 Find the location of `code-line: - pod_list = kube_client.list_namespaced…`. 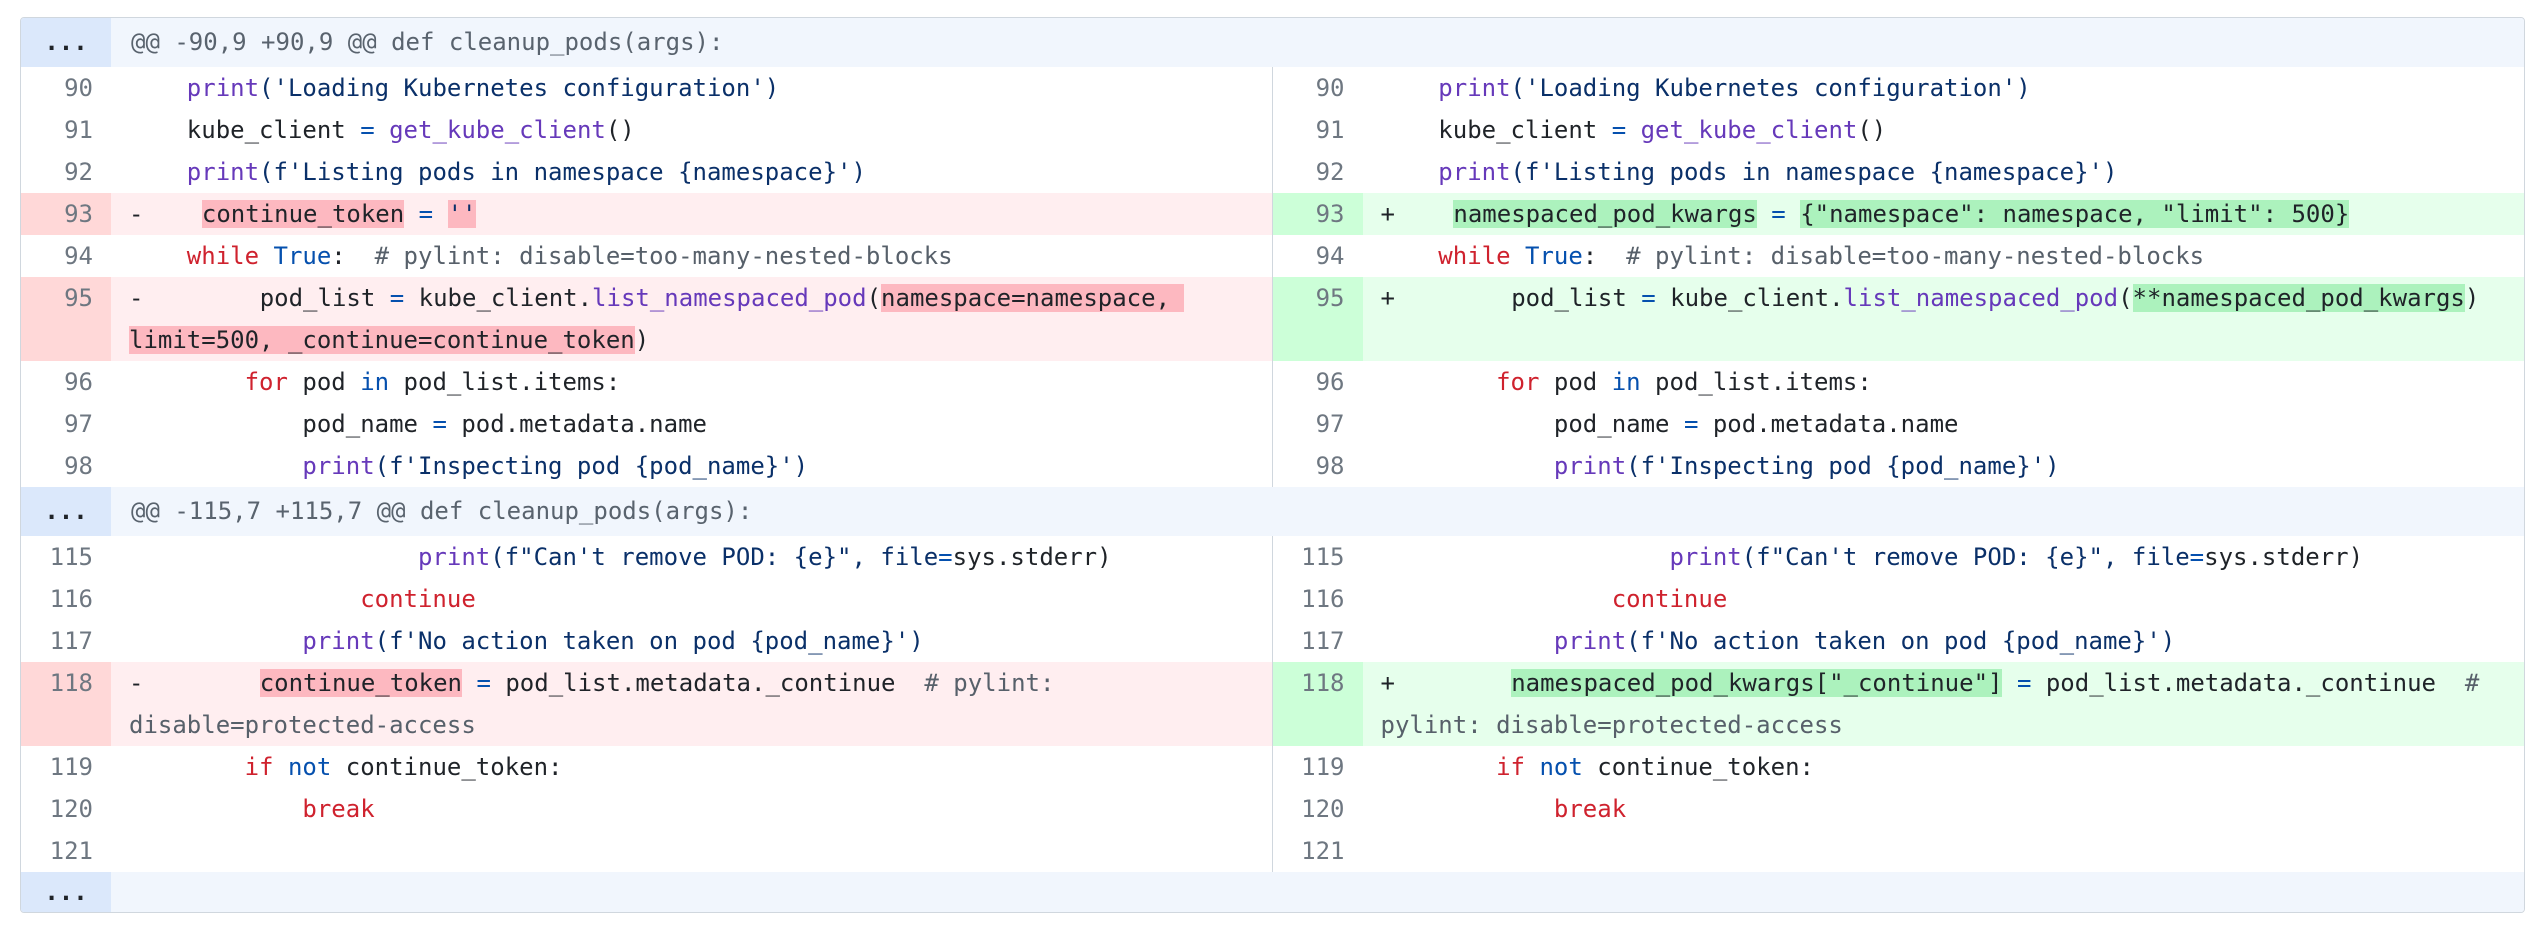

code-line: - pod_list = kube_client.list_namespaced… is located at coordinates (691, 319).